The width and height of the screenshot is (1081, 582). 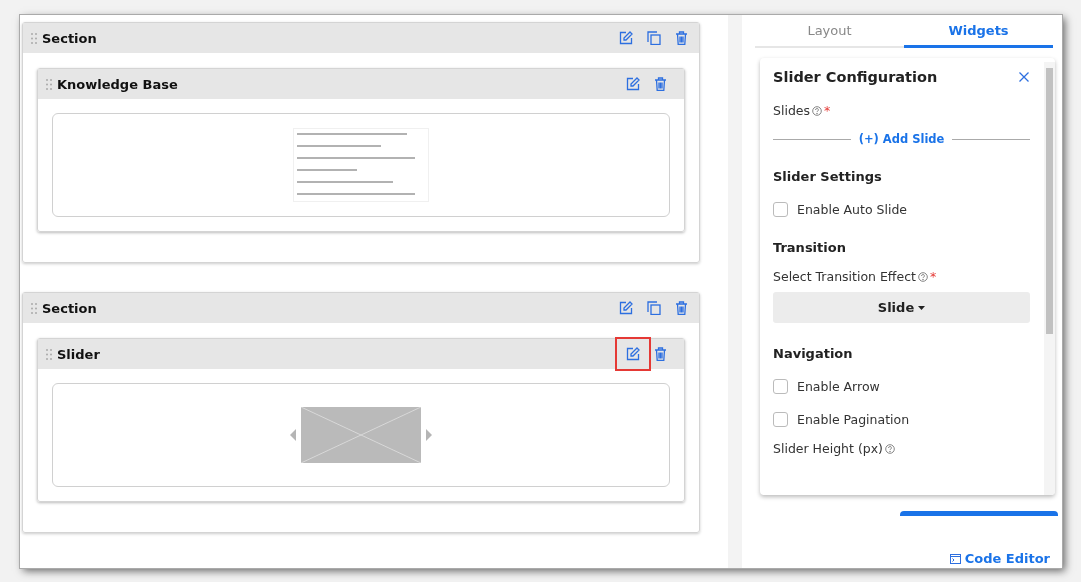 What do you see at coordinates (829, 31) in the screenshot?
I see `panel-tab: Layout` at bounding box center [829, 31].